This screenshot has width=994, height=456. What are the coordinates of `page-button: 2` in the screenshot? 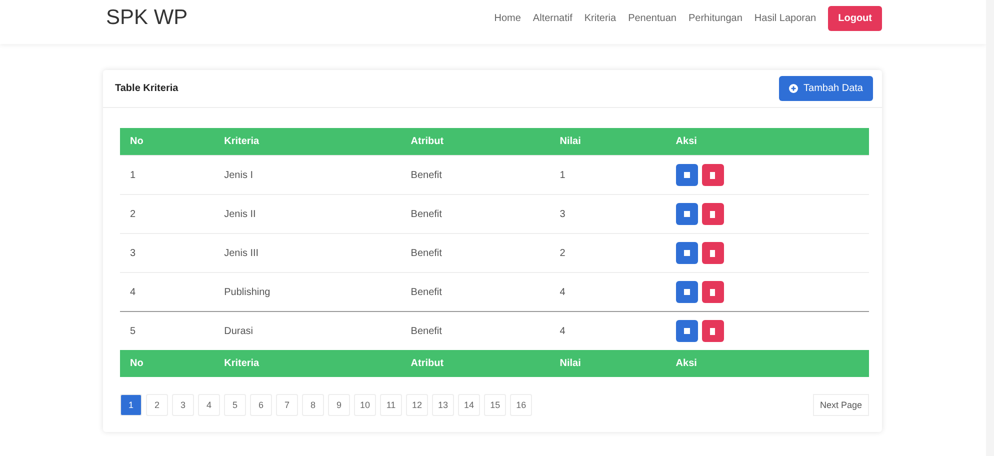 It's located at (157, 405).